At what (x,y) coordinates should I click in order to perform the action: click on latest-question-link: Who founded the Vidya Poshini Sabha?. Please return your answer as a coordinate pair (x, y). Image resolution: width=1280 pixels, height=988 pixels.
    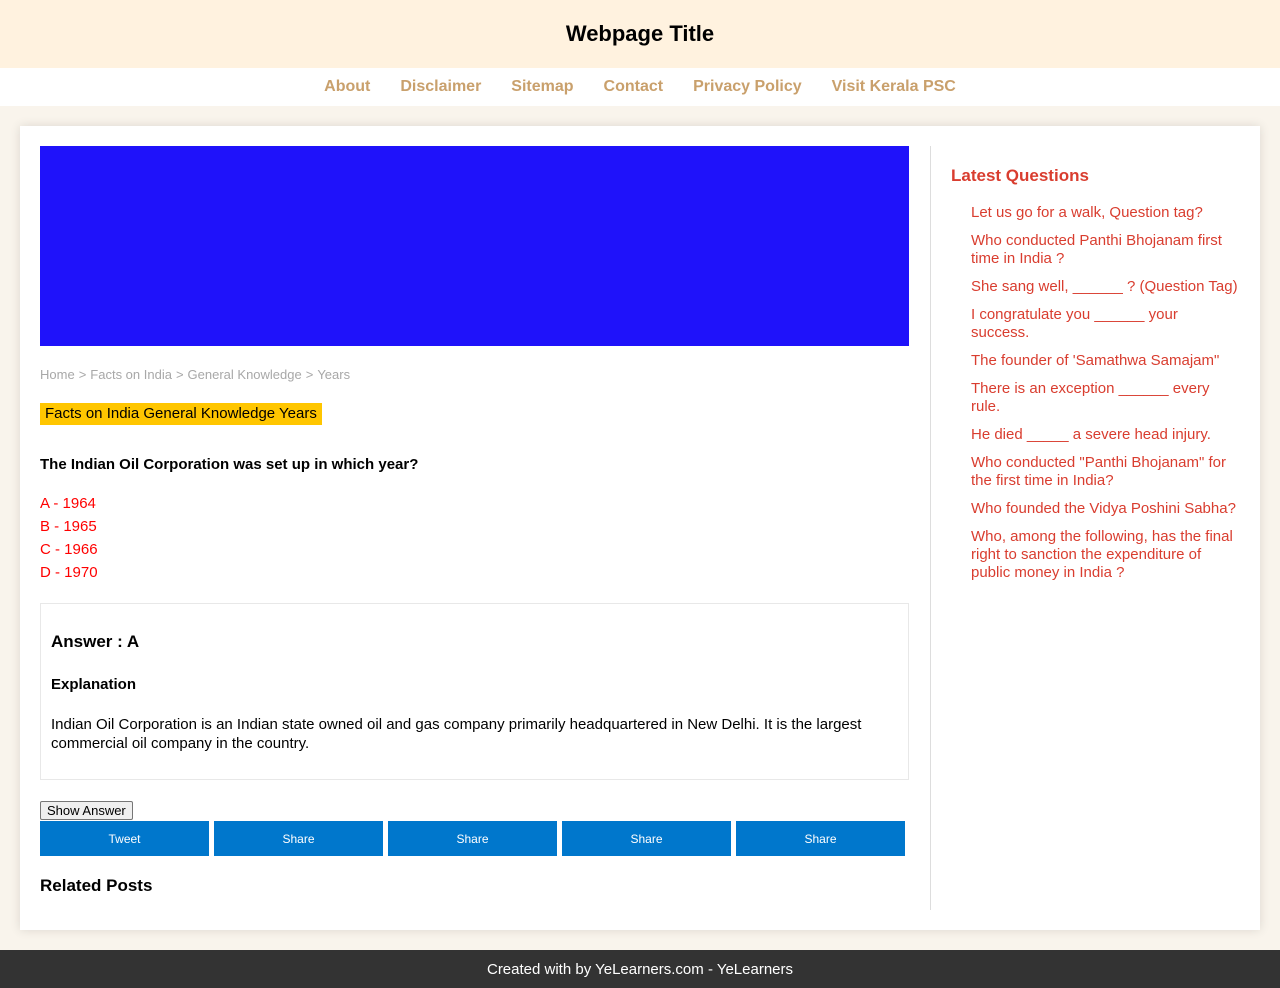
    Looking at the image, I should click on (1105, 509).